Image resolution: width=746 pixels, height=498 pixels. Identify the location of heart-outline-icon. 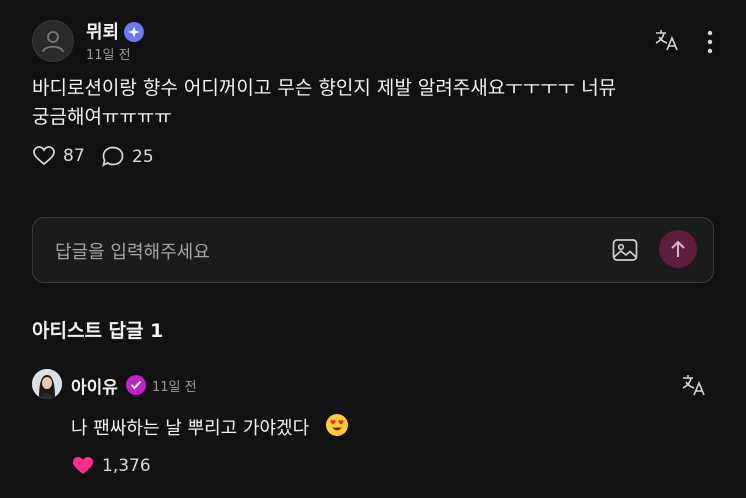
(44, 156).